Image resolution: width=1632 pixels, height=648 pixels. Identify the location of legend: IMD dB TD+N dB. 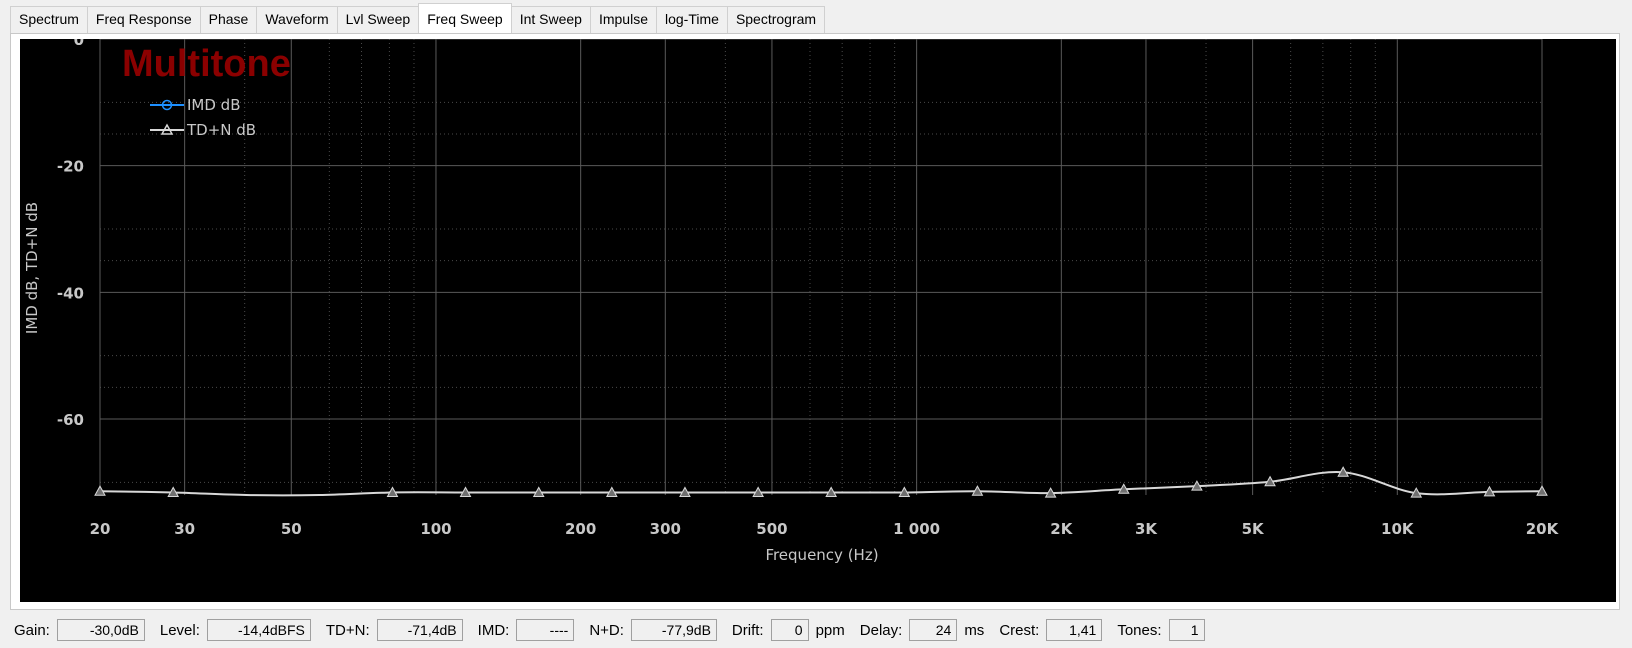
(203, 117).